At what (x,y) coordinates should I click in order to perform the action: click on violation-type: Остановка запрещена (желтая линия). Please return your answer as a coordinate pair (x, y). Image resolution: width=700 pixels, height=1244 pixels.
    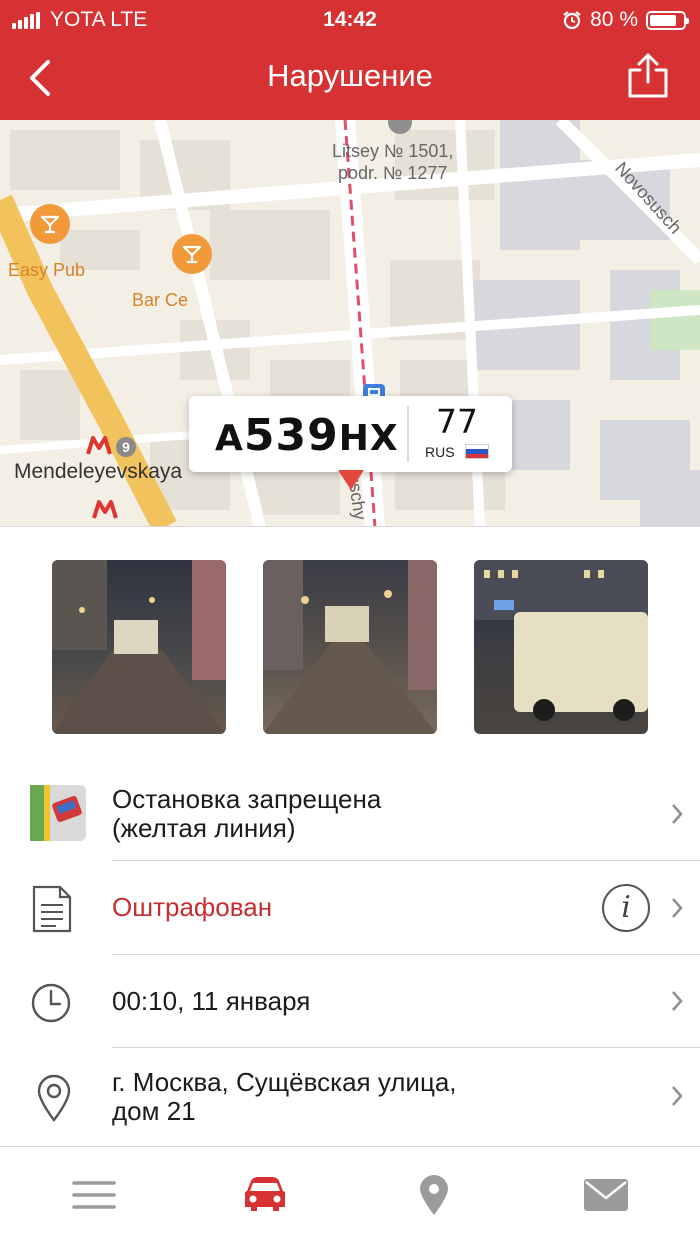
    Looking at the image, I should click on (247, 813).